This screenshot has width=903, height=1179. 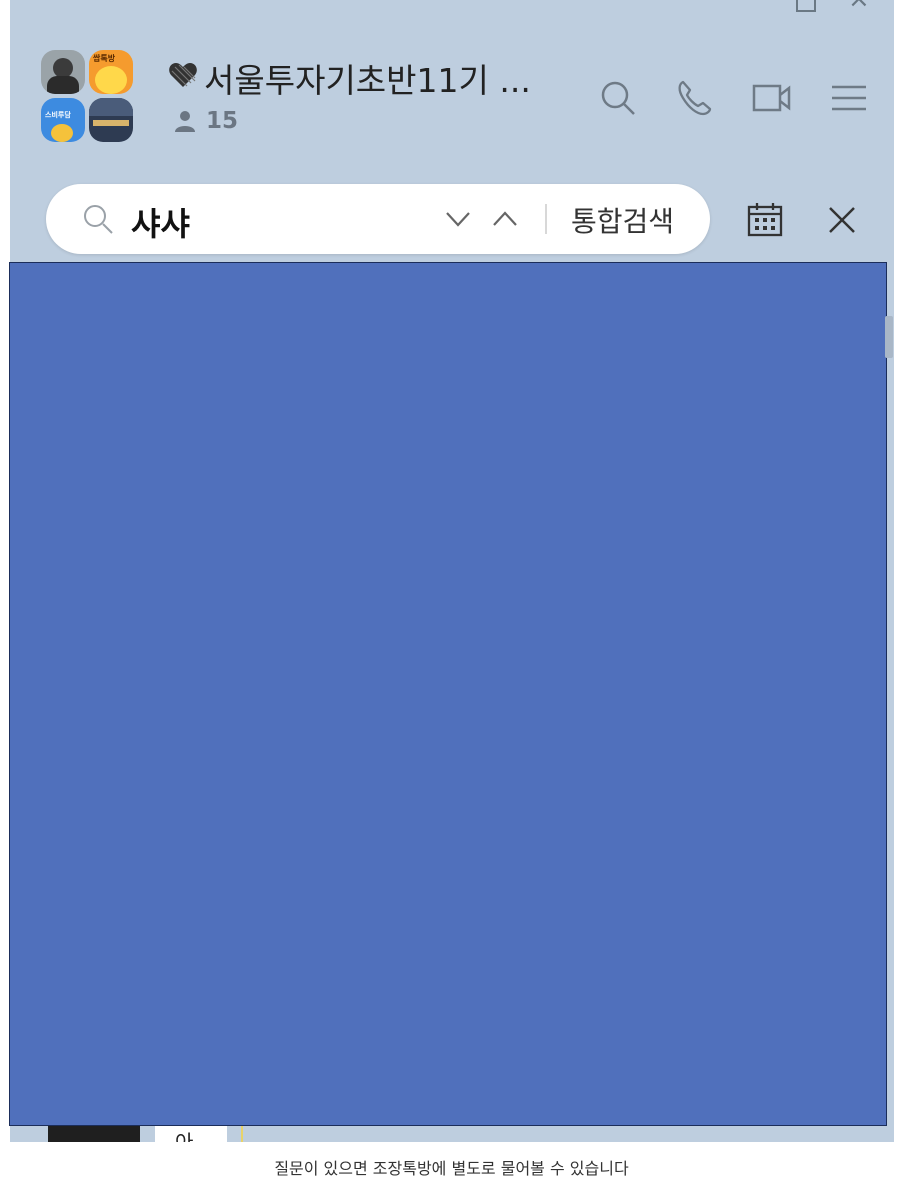 What do you see at coordinates (765, 219) in the screenshot?
I see `calendar-icon` at bounding box center [765, 219].